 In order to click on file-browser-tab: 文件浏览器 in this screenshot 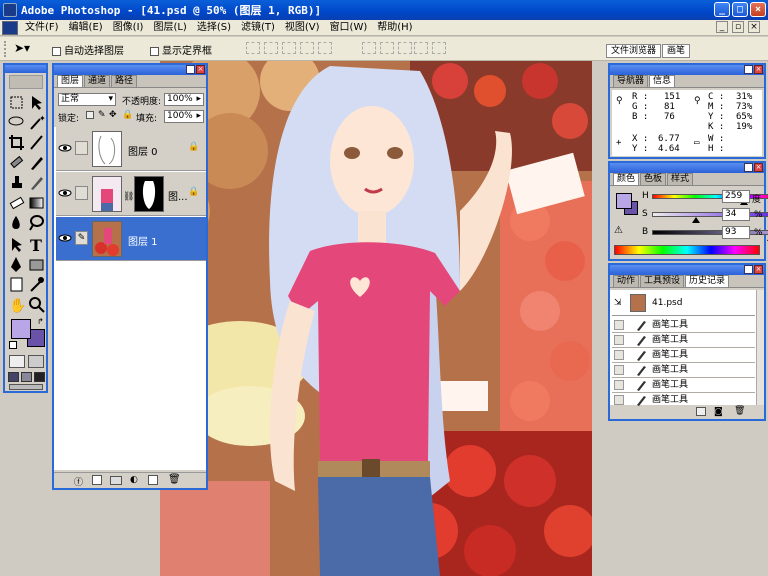, I will do `click(634, 51)`.